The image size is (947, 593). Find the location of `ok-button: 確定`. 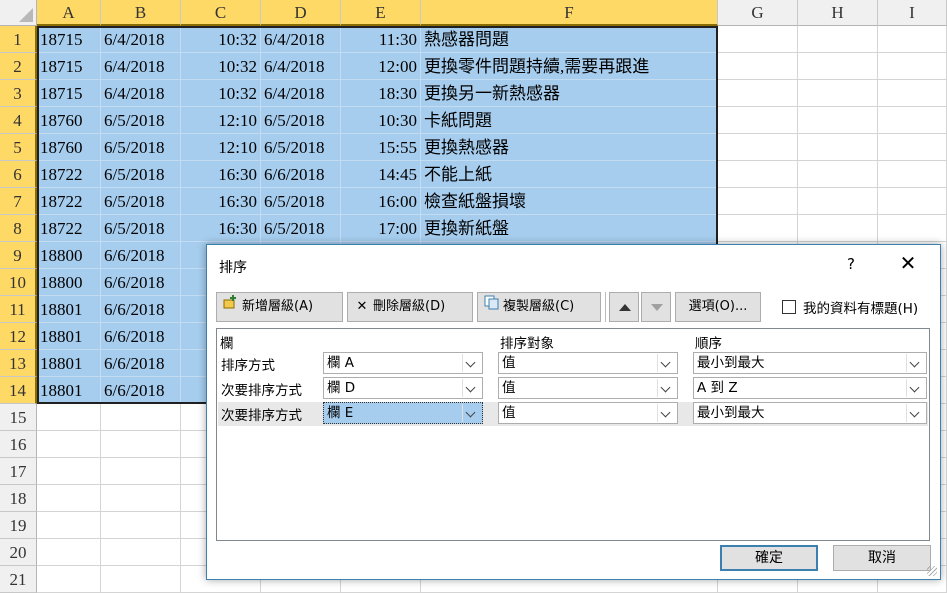

ok-button: 確定 is located at coordinates (769, 558).